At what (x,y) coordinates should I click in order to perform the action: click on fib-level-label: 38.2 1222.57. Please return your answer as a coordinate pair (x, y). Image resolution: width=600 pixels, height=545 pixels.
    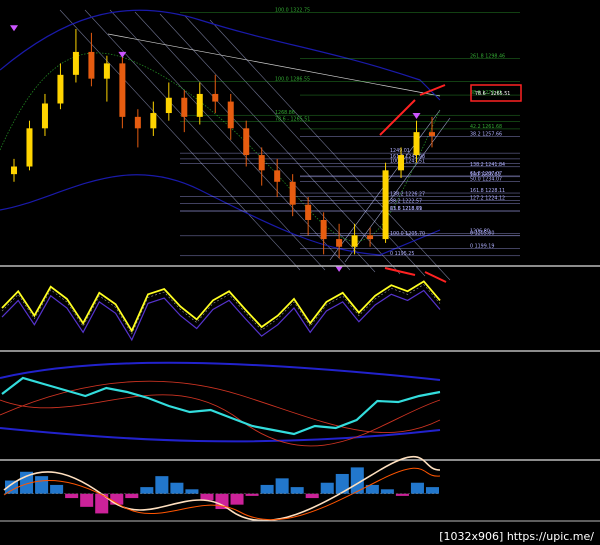
    Looking at the image, I should click on (406, 202).